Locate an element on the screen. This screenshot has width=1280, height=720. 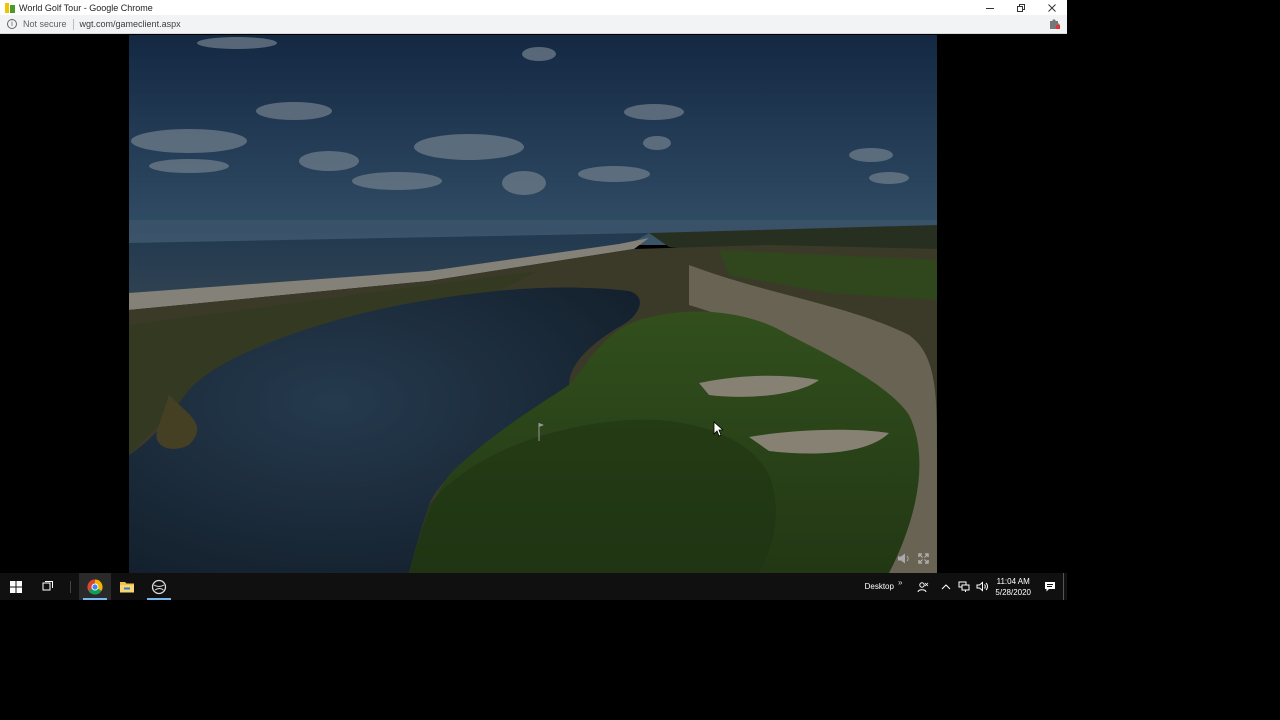
windows-logo-icon is located at coordinates (16, 586).